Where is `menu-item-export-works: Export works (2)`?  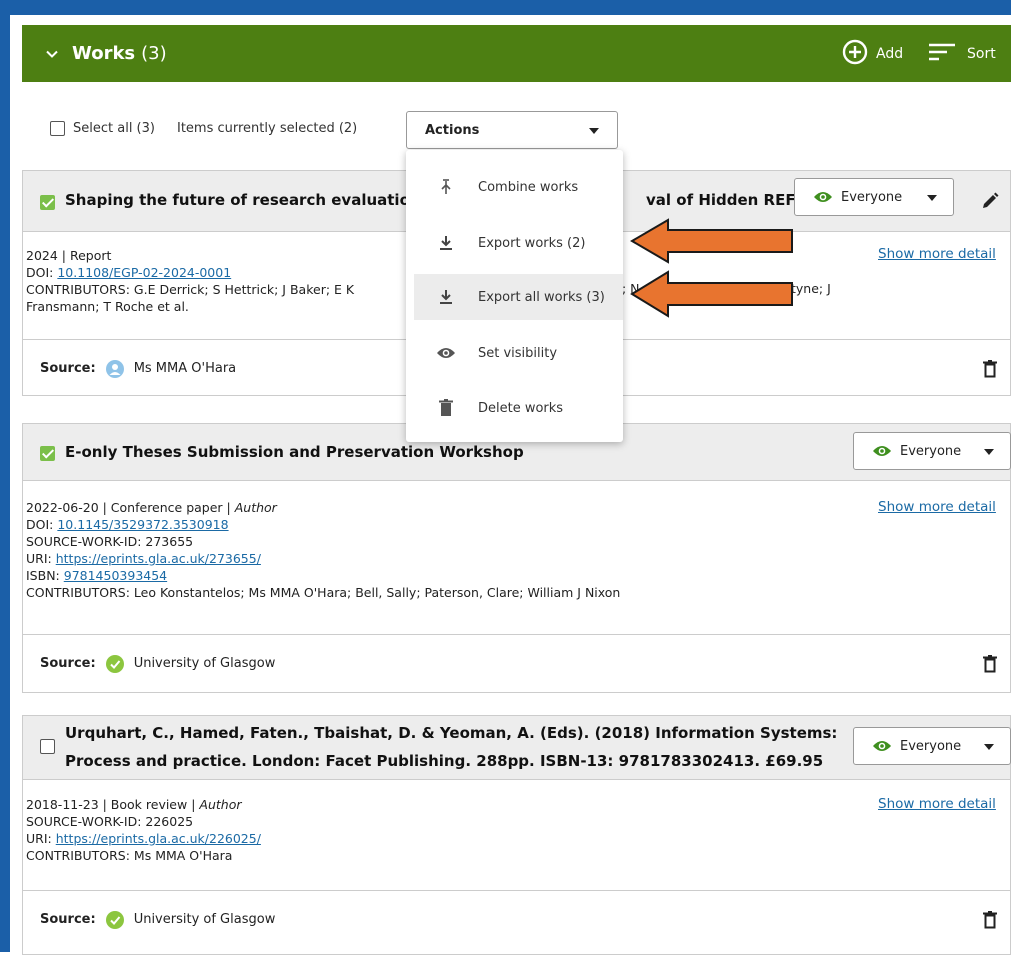
menu-item-export-works: Export works (2) is located at coordinates (518, 243).